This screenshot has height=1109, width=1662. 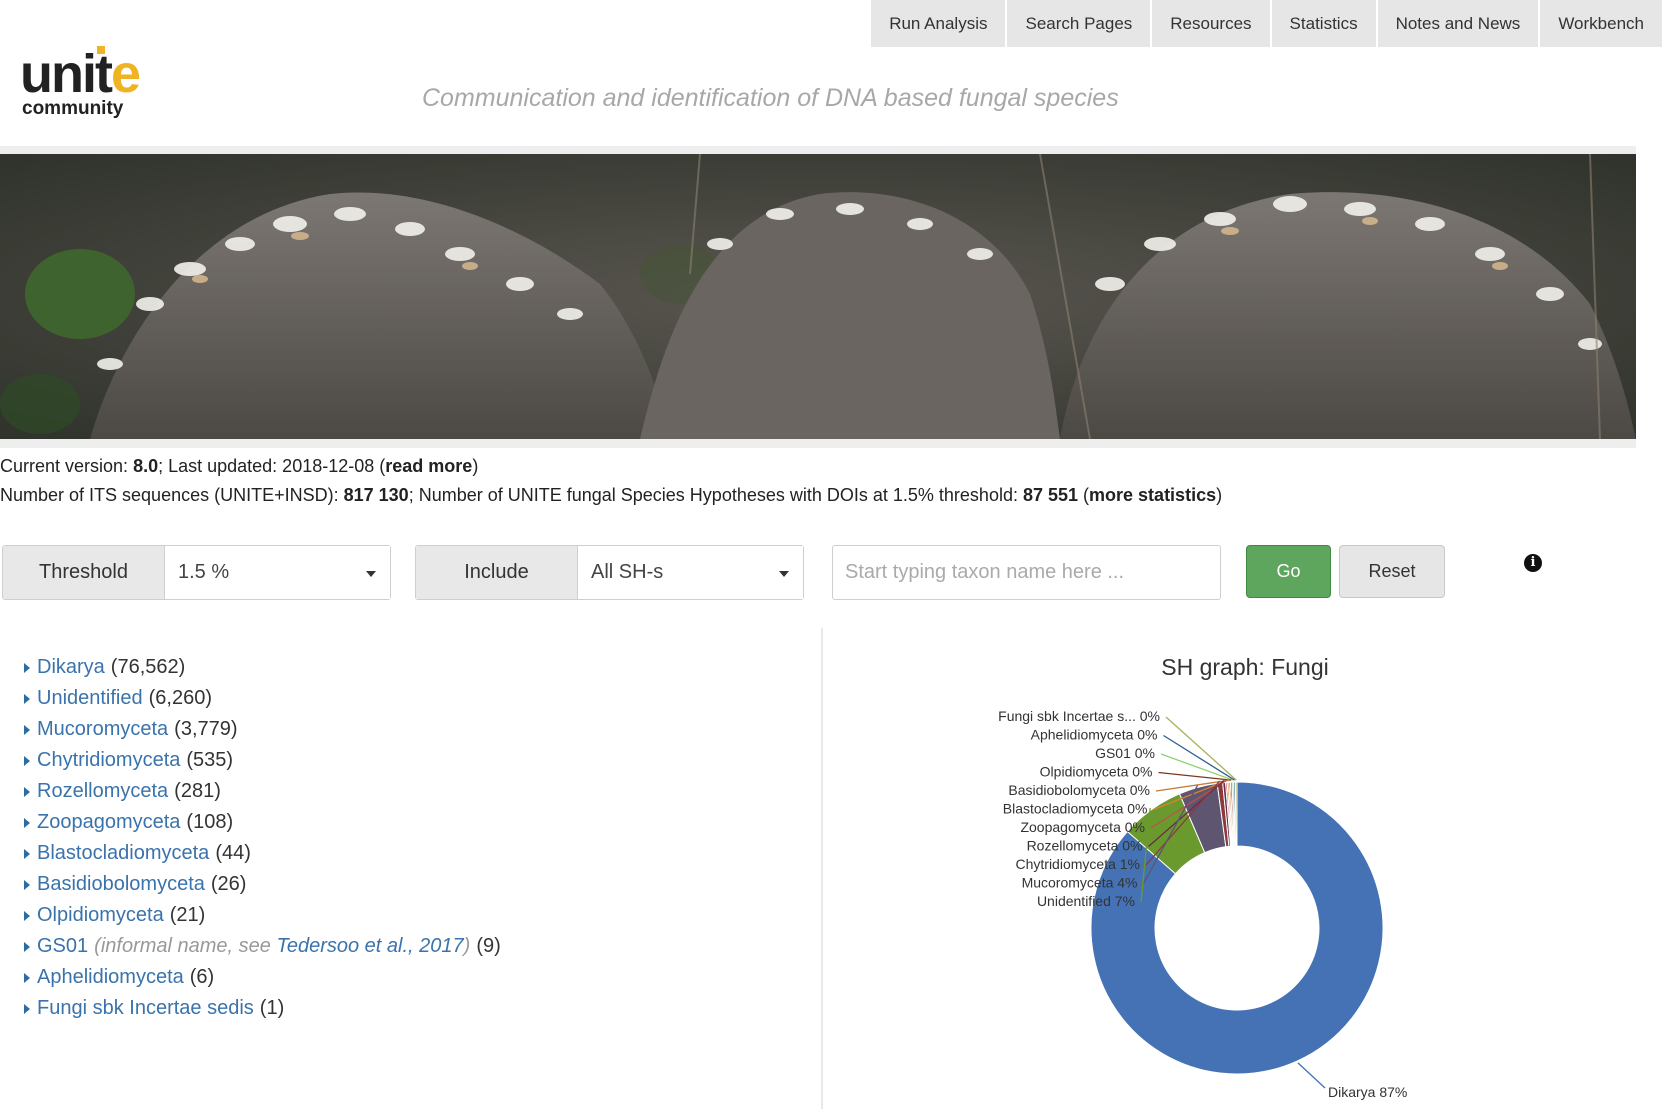 I want to click on taxon-link: Basidiobolomyceta, so click(x=121, y=884).